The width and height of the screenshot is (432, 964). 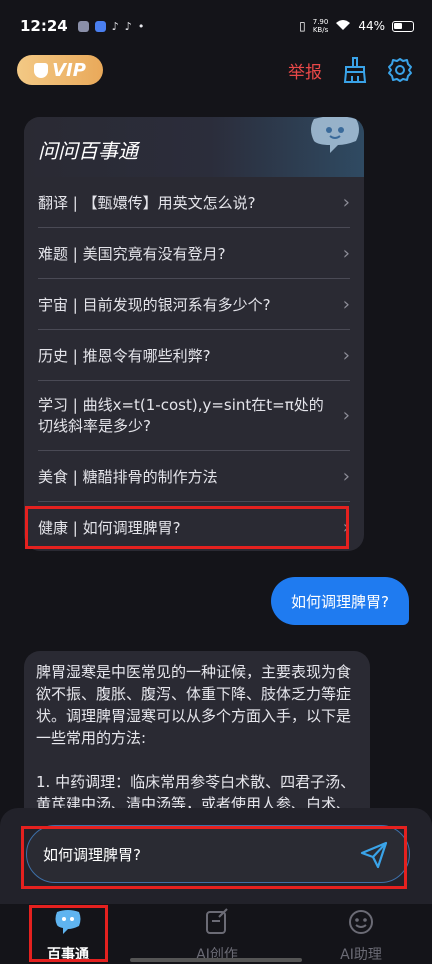 I want to click on vip-button: VIP, so click(x=60, y=70).